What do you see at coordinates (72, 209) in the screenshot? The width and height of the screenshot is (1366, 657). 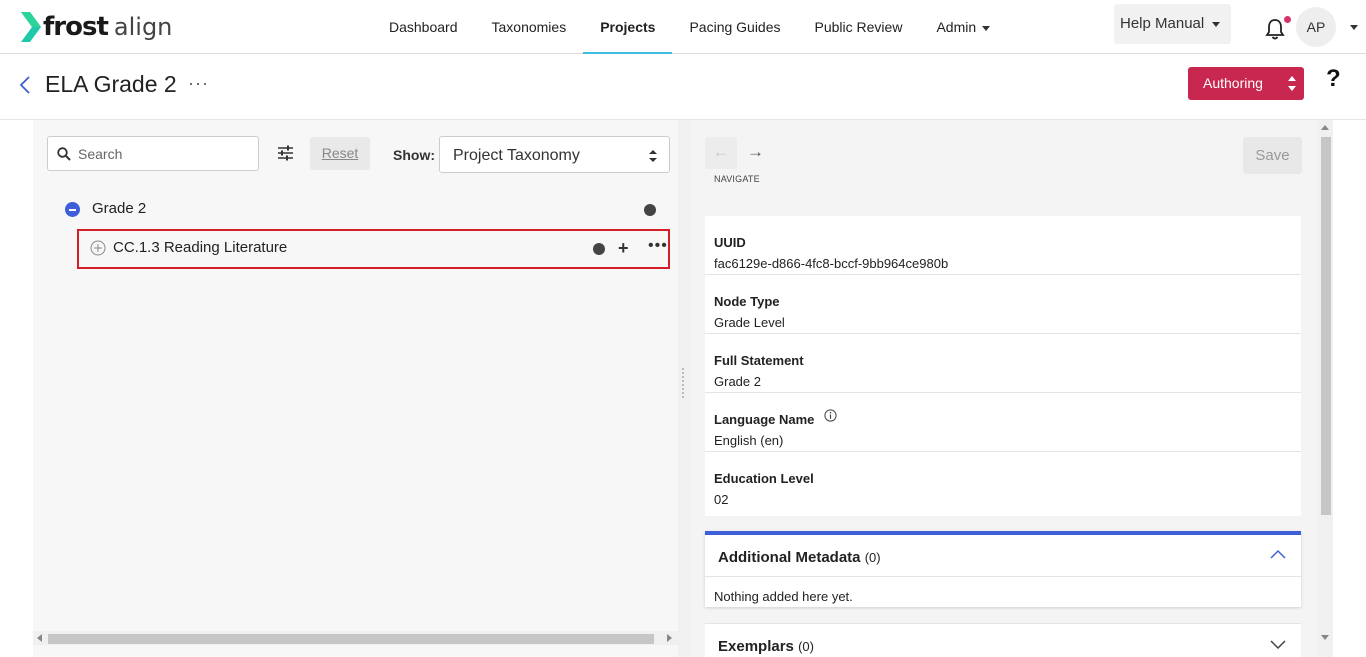 I see `minus-circle-icon` at bounding box center [72, 209].